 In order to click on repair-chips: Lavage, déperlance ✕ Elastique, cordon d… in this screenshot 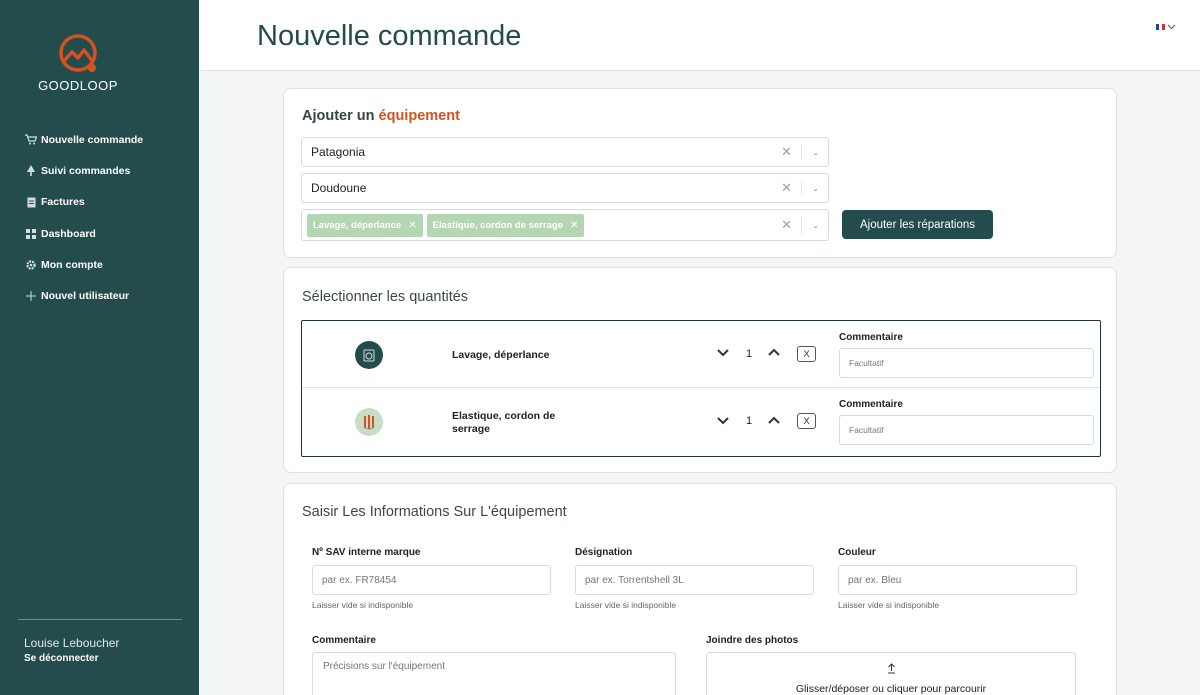, I will do `click(443, 225)`.